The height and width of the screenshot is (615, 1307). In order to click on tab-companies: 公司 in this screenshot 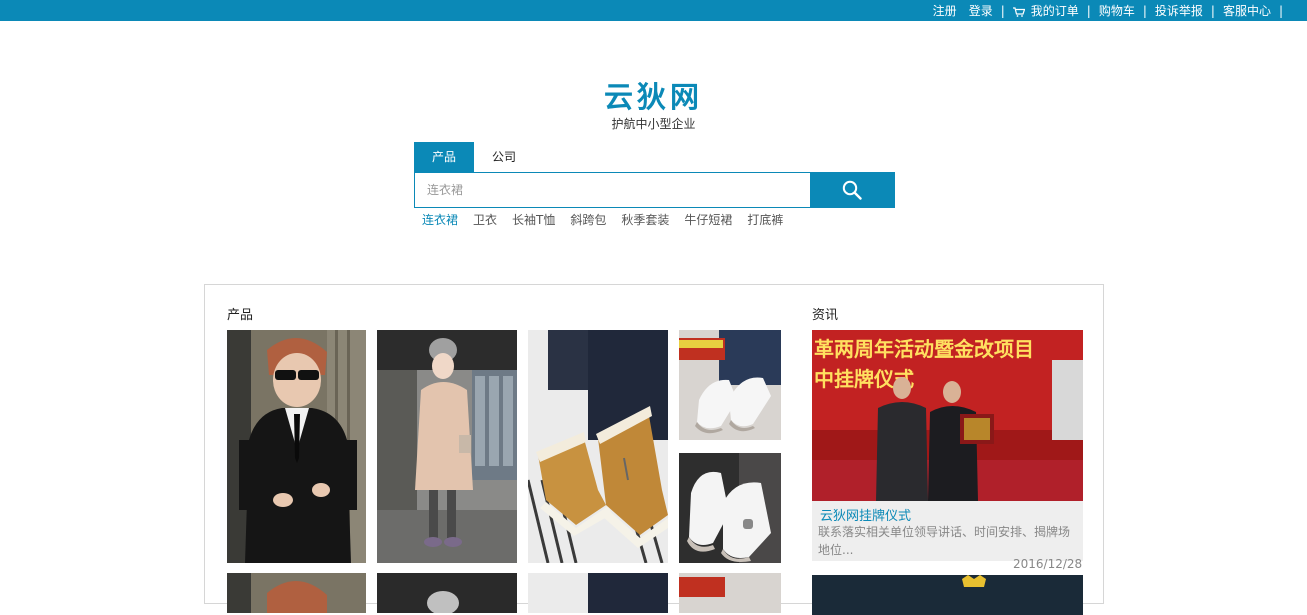, I will do `click(504, 157)`.